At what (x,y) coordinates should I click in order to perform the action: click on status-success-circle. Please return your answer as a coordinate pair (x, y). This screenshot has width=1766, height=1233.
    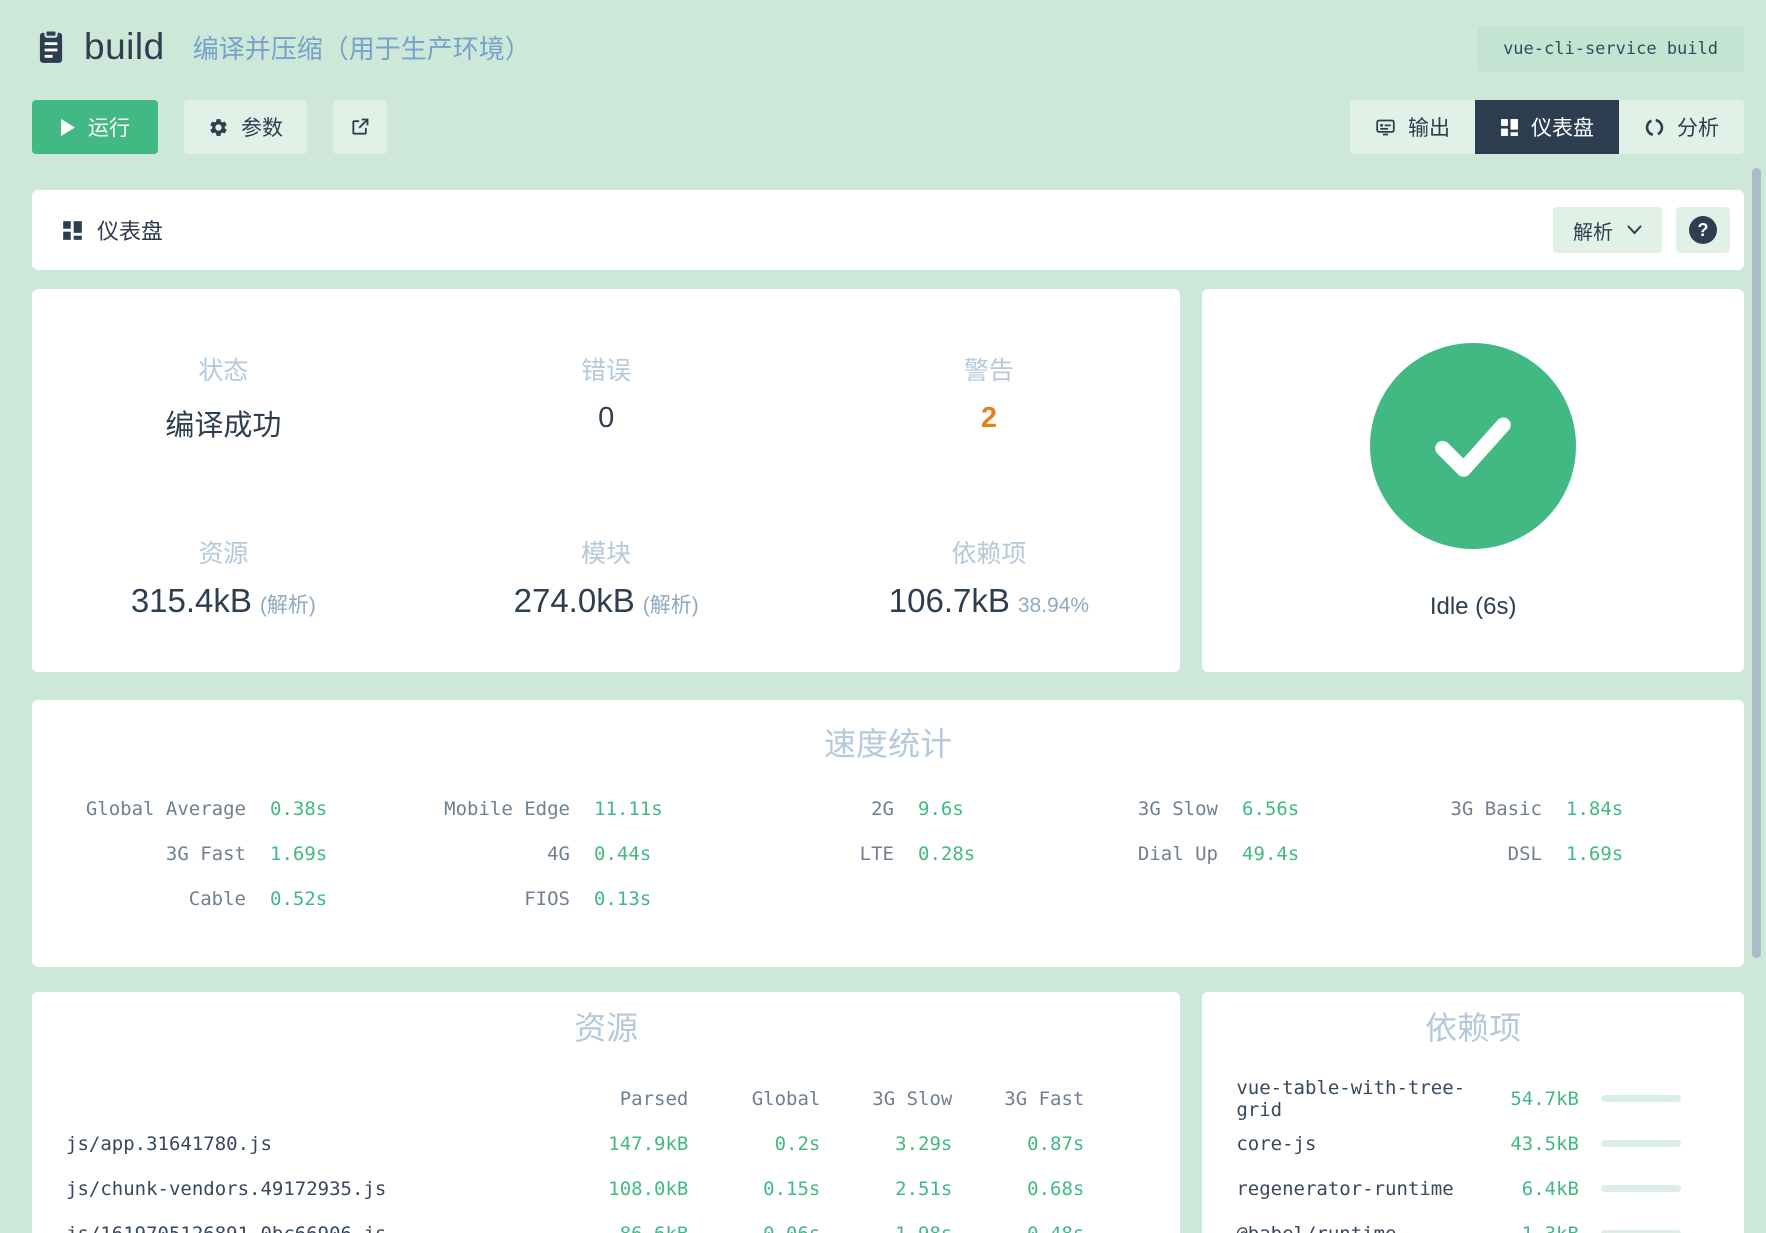
    Looking at the image, I should click on (1473, 446).